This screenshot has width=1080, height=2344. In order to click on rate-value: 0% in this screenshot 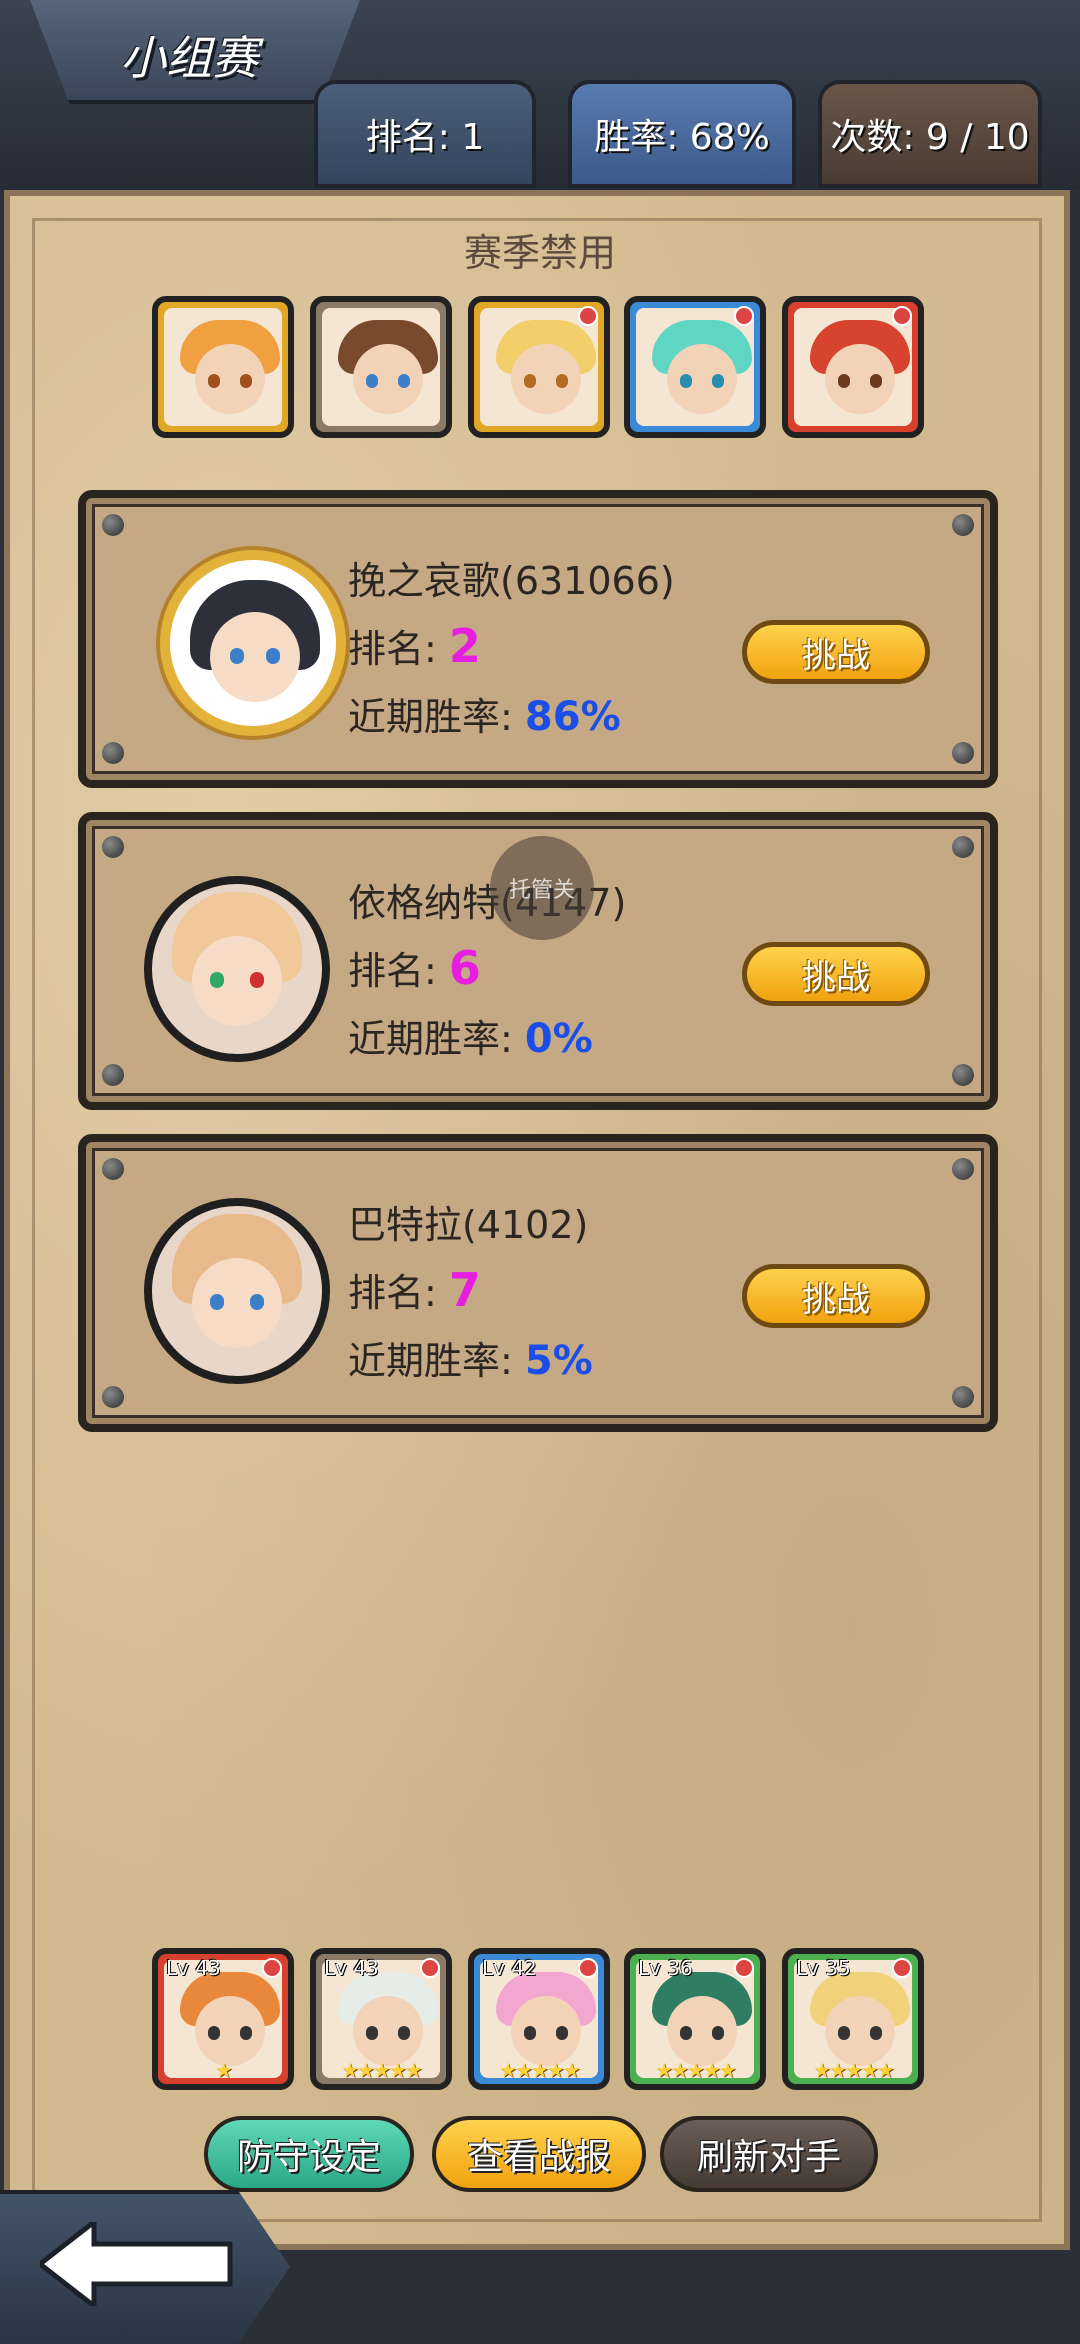, I will do `click(558, 1039)`.